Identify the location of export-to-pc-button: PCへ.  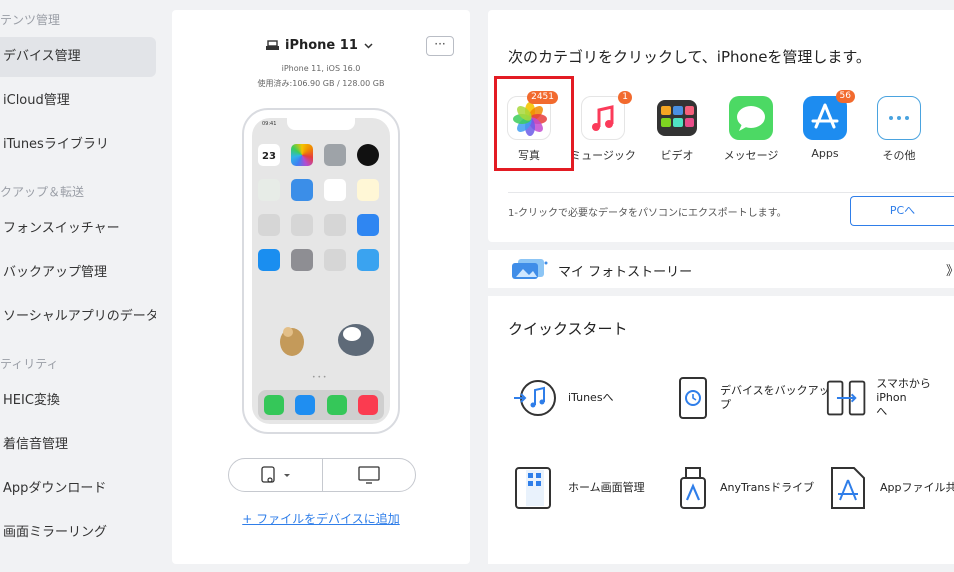
(902, 211).